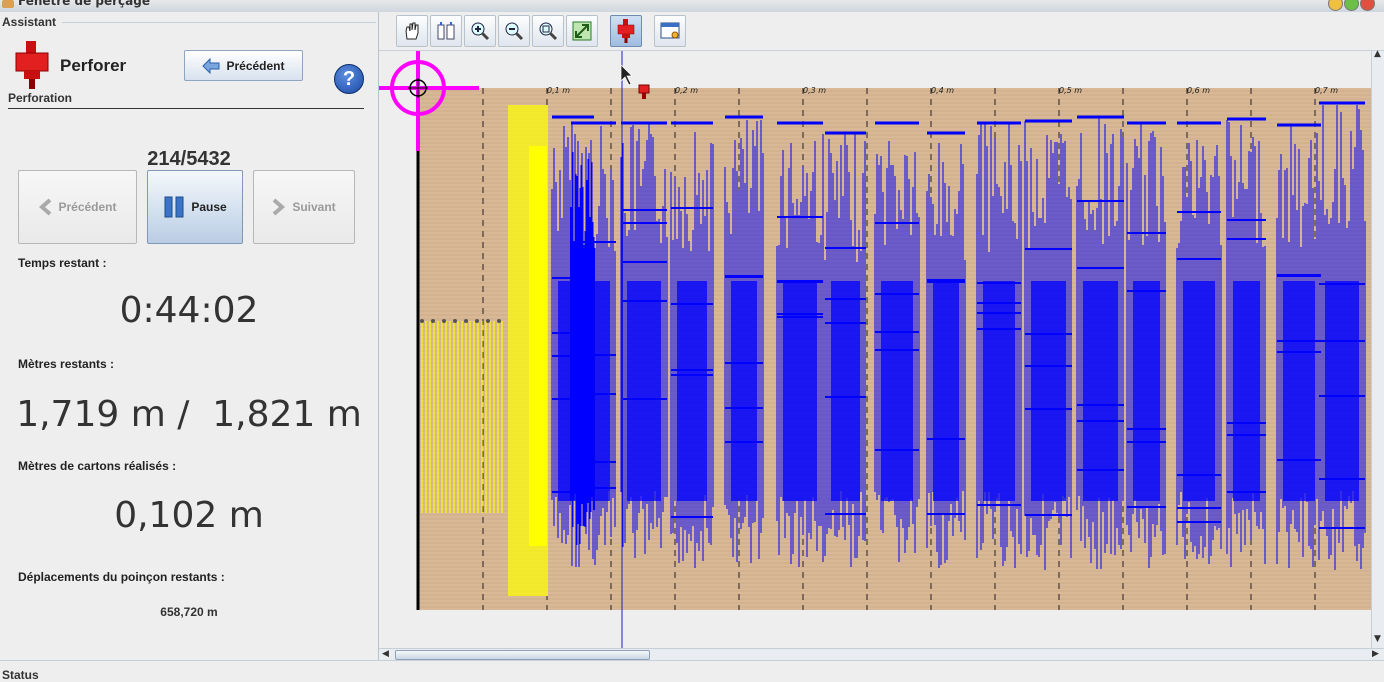  Describe the element at coordinates (121, 577) in the screenshot. I see `punch-moves-label: Déplacements du poinçon restants :` at that location.